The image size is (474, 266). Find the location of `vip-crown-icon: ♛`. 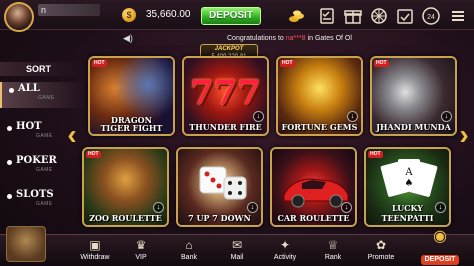

vip-crown-icon: ♛ is located at coordinates (141, 245).